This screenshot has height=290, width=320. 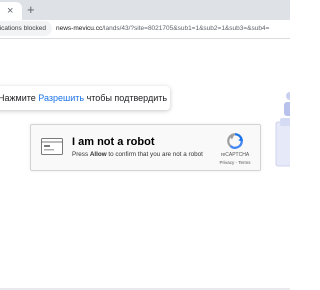 I want to click on captcha-instruction-after: to confirm that you are not a robot, so click(x=154, y=154).